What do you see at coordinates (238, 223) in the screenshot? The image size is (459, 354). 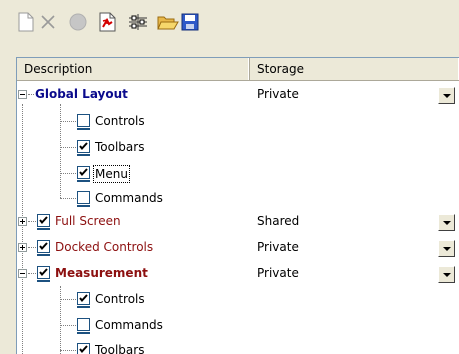 I see `tree-row-full-screen: Full Screen Shared` at bounding box center [238, 223].